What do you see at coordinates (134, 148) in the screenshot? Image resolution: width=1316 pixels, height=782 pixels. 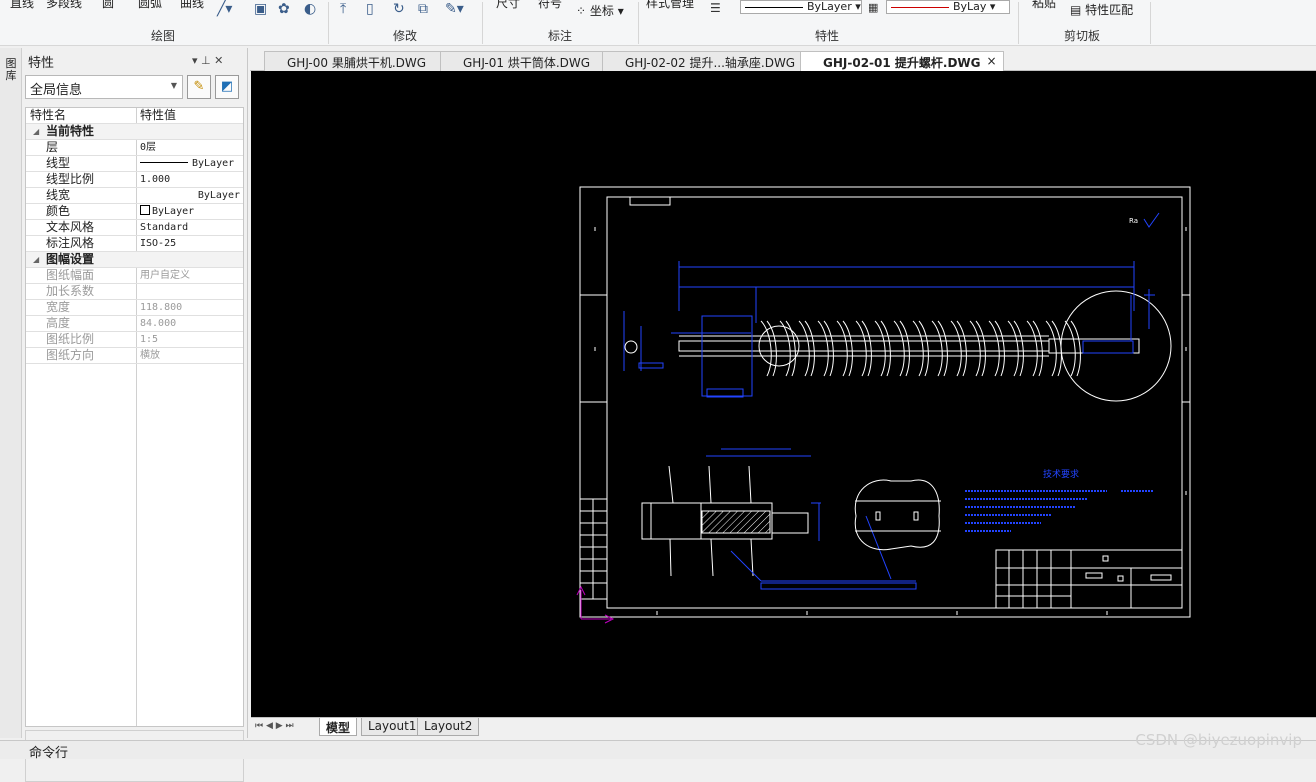 I see `property-row: 层 0层` at bounding box center [134, 148].